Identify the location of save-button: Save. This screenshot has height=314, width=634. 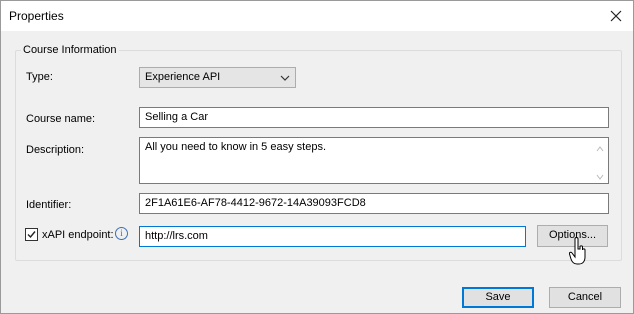
(498, 297).